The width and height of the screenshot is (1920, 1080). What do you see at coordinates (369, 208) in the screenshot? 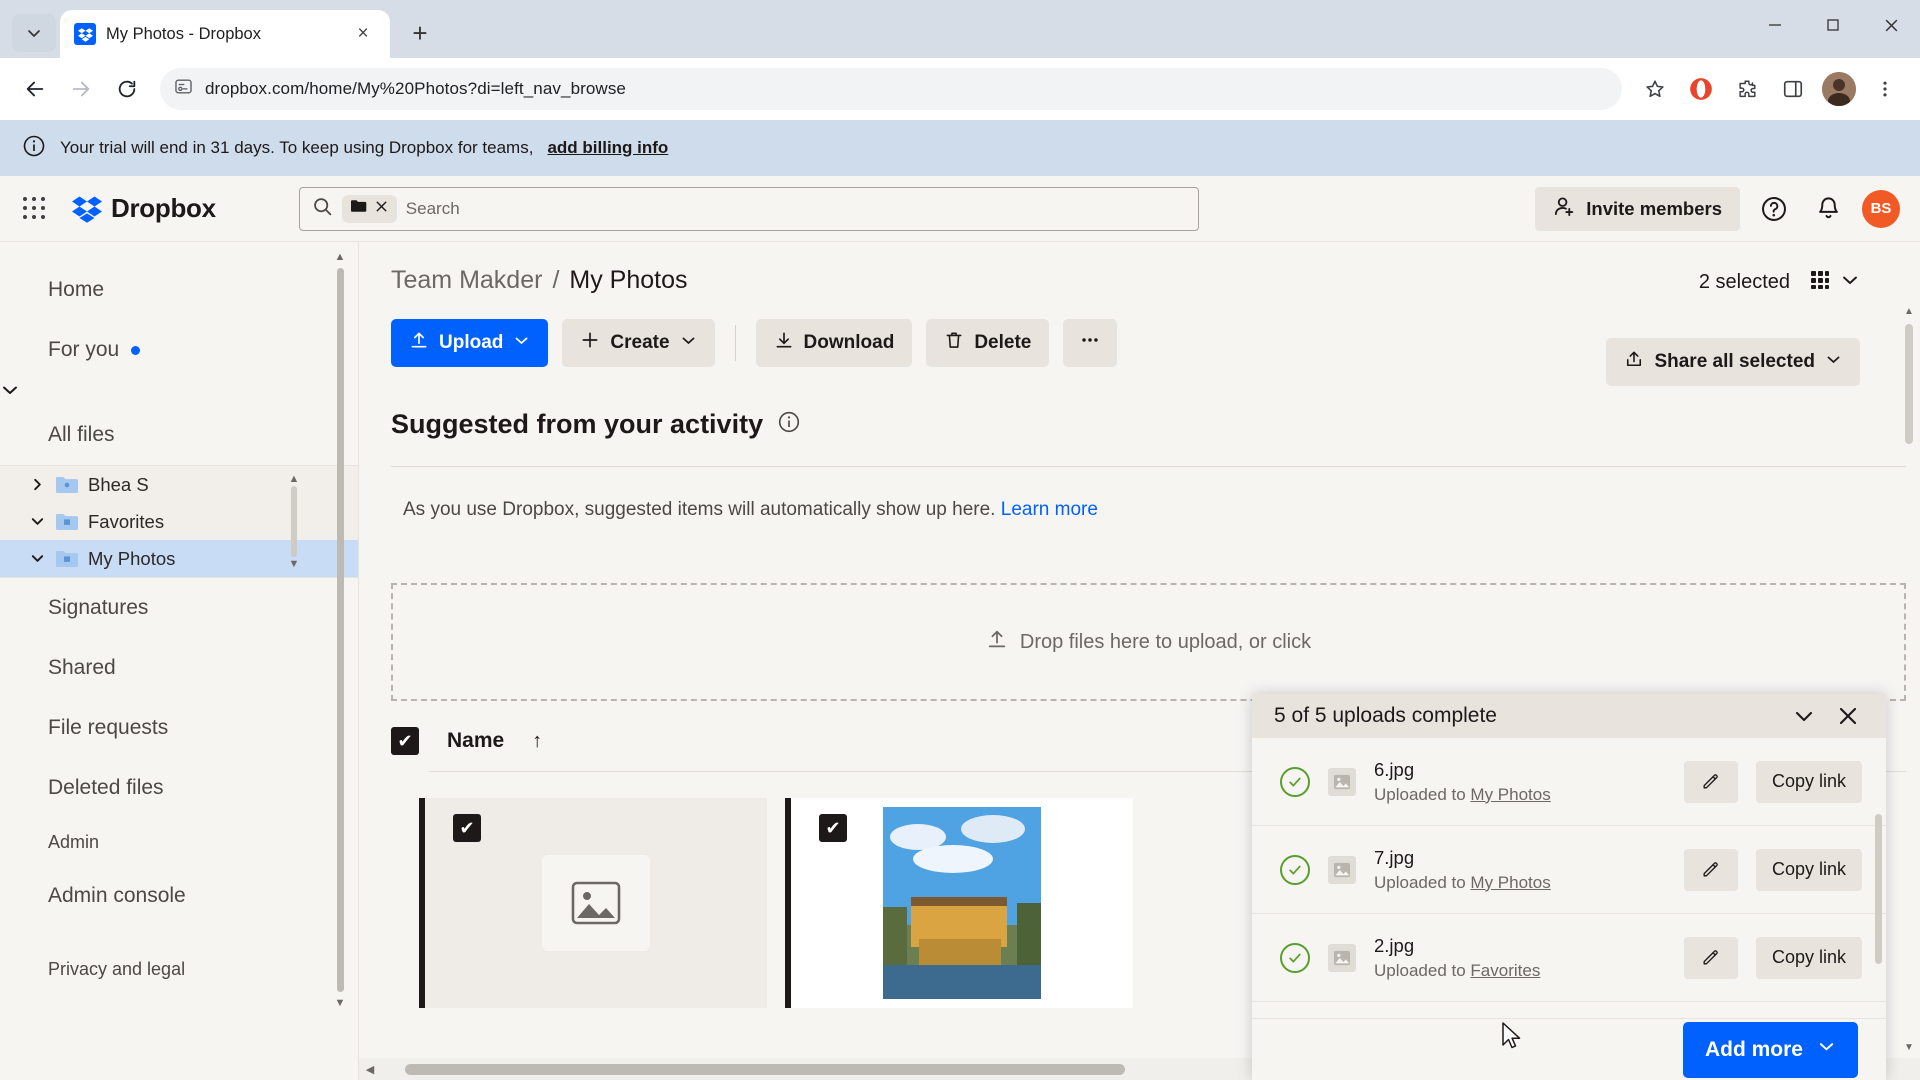
I see `search-folder-filter-chip` at bounding box center [369, 208].